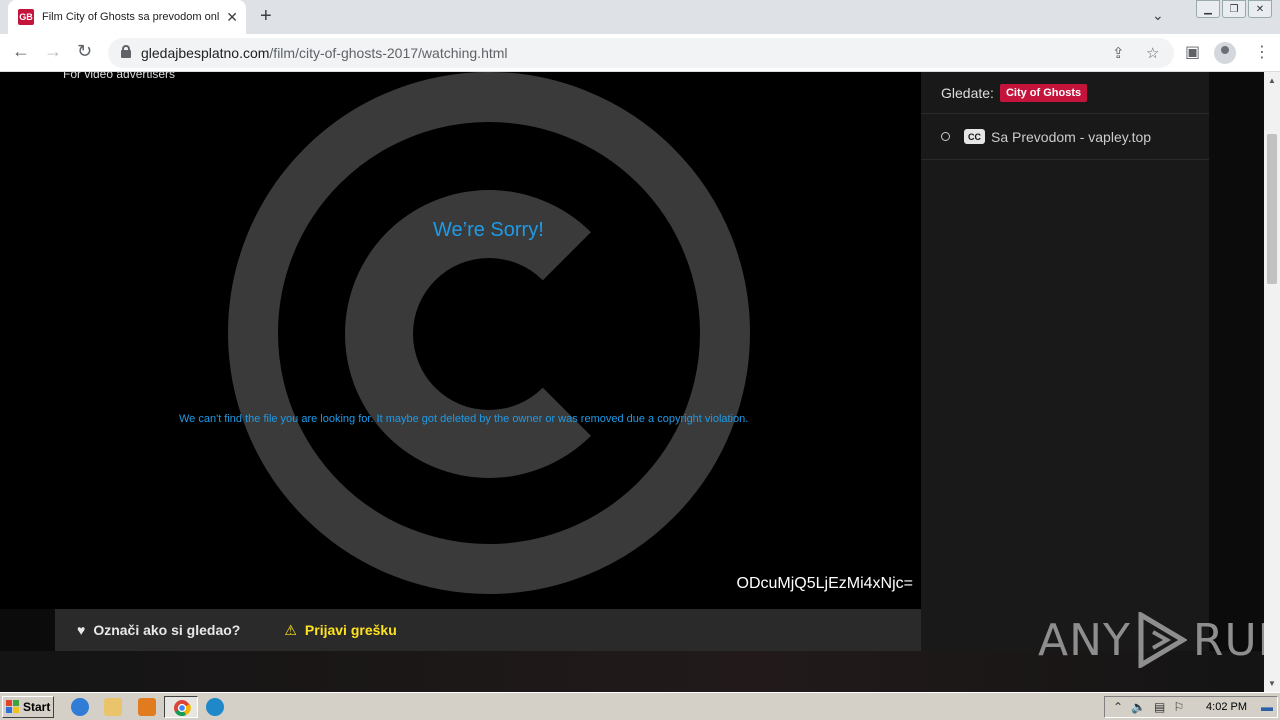  I want to click on tab-title: Film City of Ghosts sa prevodom online, so click(131, 17).